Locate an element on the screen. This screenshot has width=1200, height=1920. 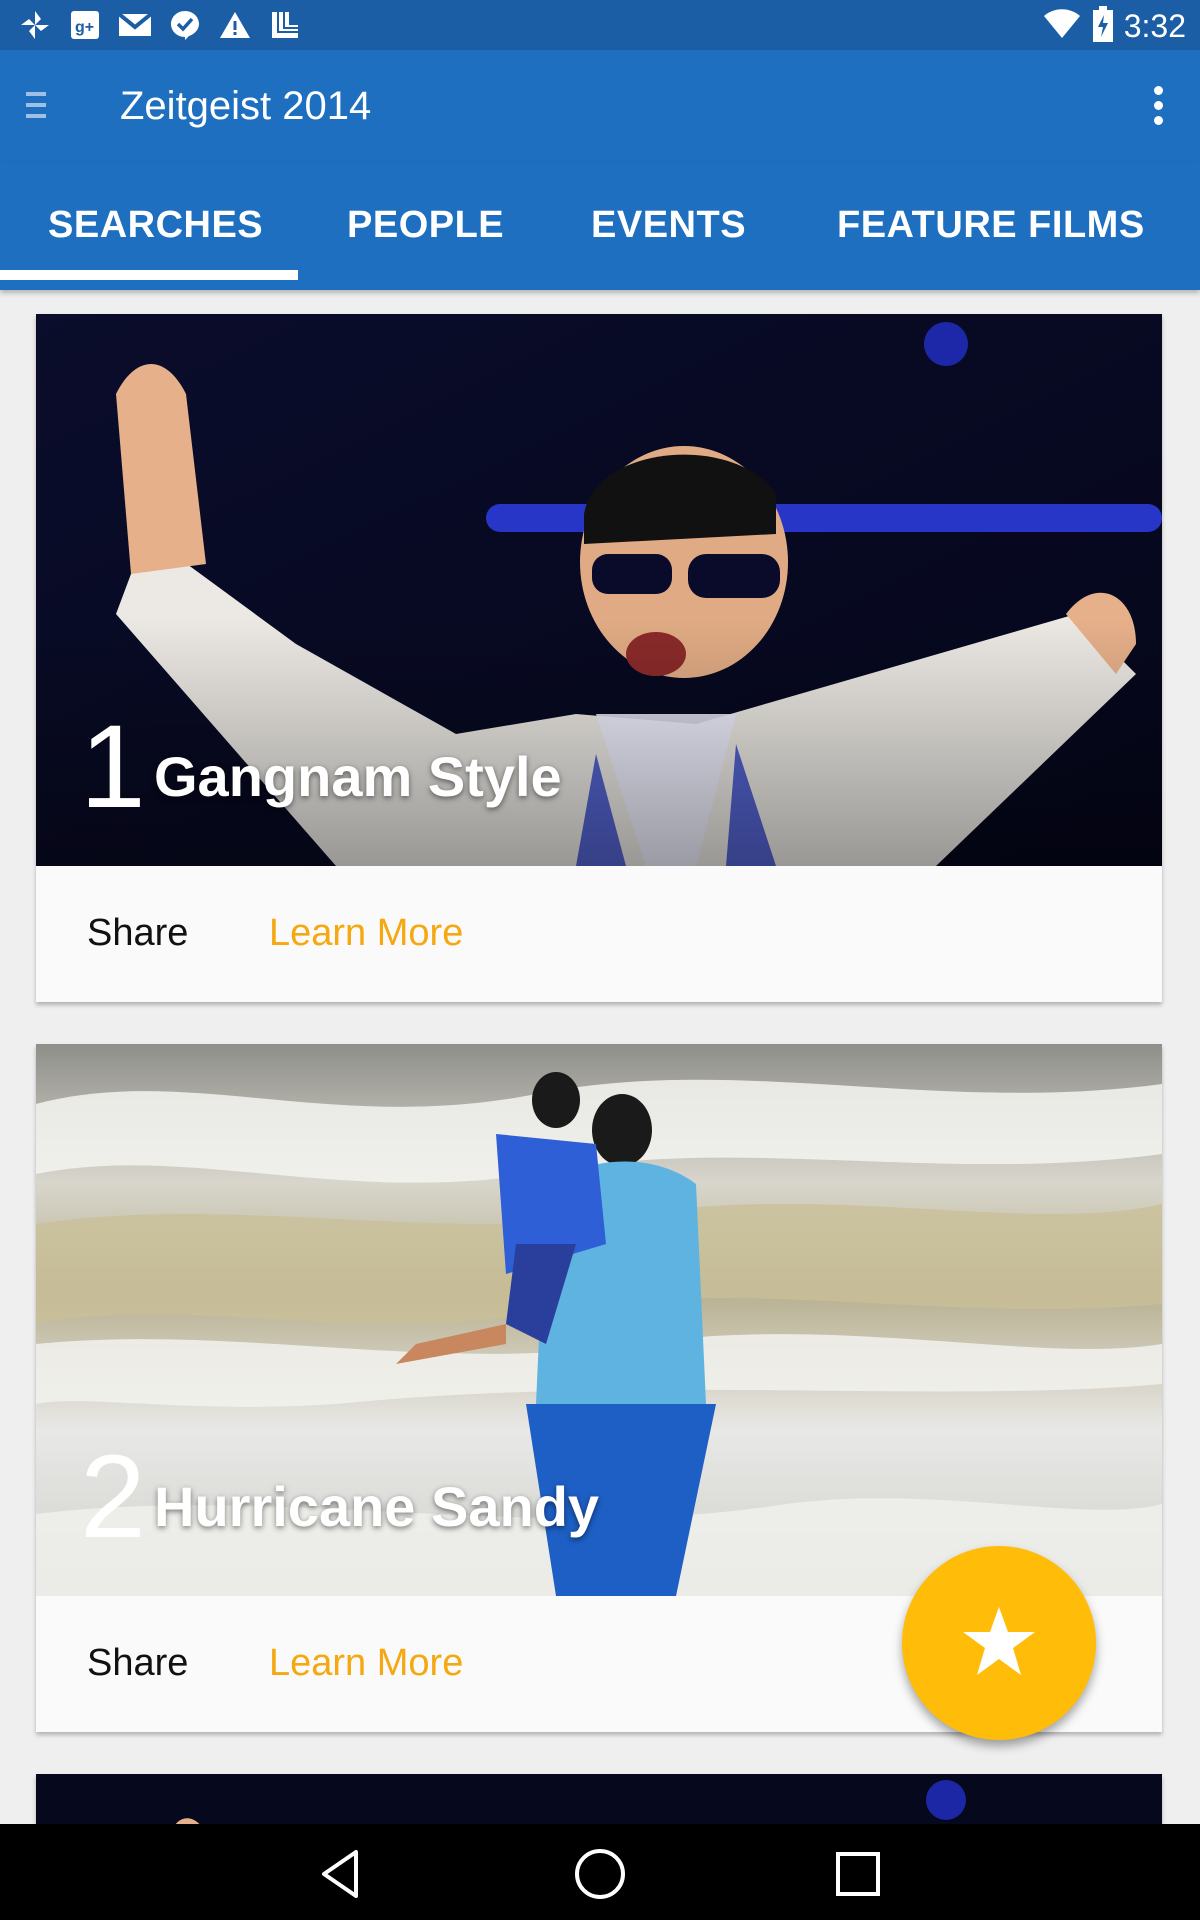
gmail-icon is located at coordinates (135, 25).